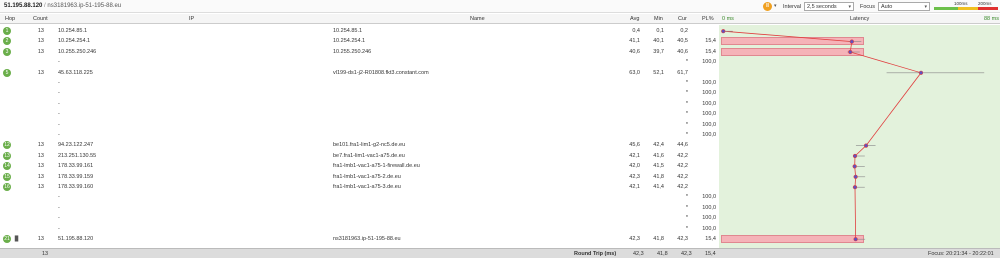  What do you see at coordinates (660, 31) in the screenshot?
I see `cell-min: 0,1` at bounding box center [660, 31].